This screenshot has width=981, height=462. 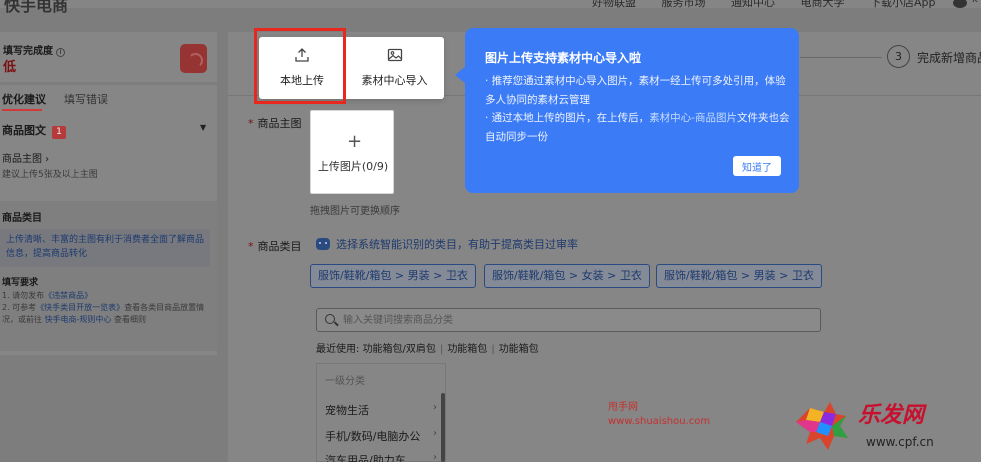 I want to click on upload-icon, so click(x=302, y=55).